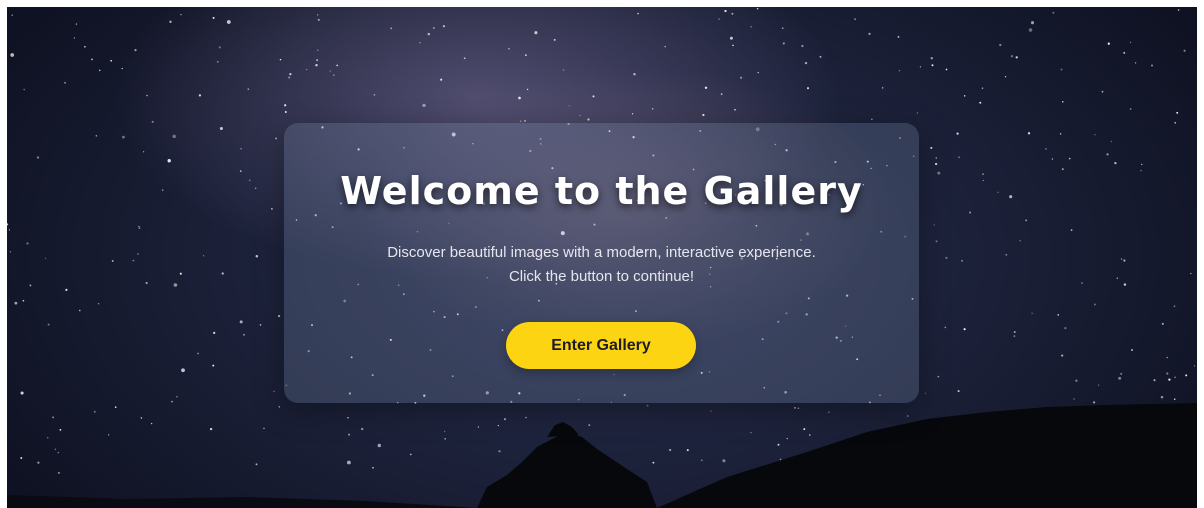 Image resolution: width=1204 pixels, height=508 pixels. What do you see at coordinates (601, 345) in the screenshot?
I see `enter-gallery-button: Enter Gallery` at bounding box center [601, 345].